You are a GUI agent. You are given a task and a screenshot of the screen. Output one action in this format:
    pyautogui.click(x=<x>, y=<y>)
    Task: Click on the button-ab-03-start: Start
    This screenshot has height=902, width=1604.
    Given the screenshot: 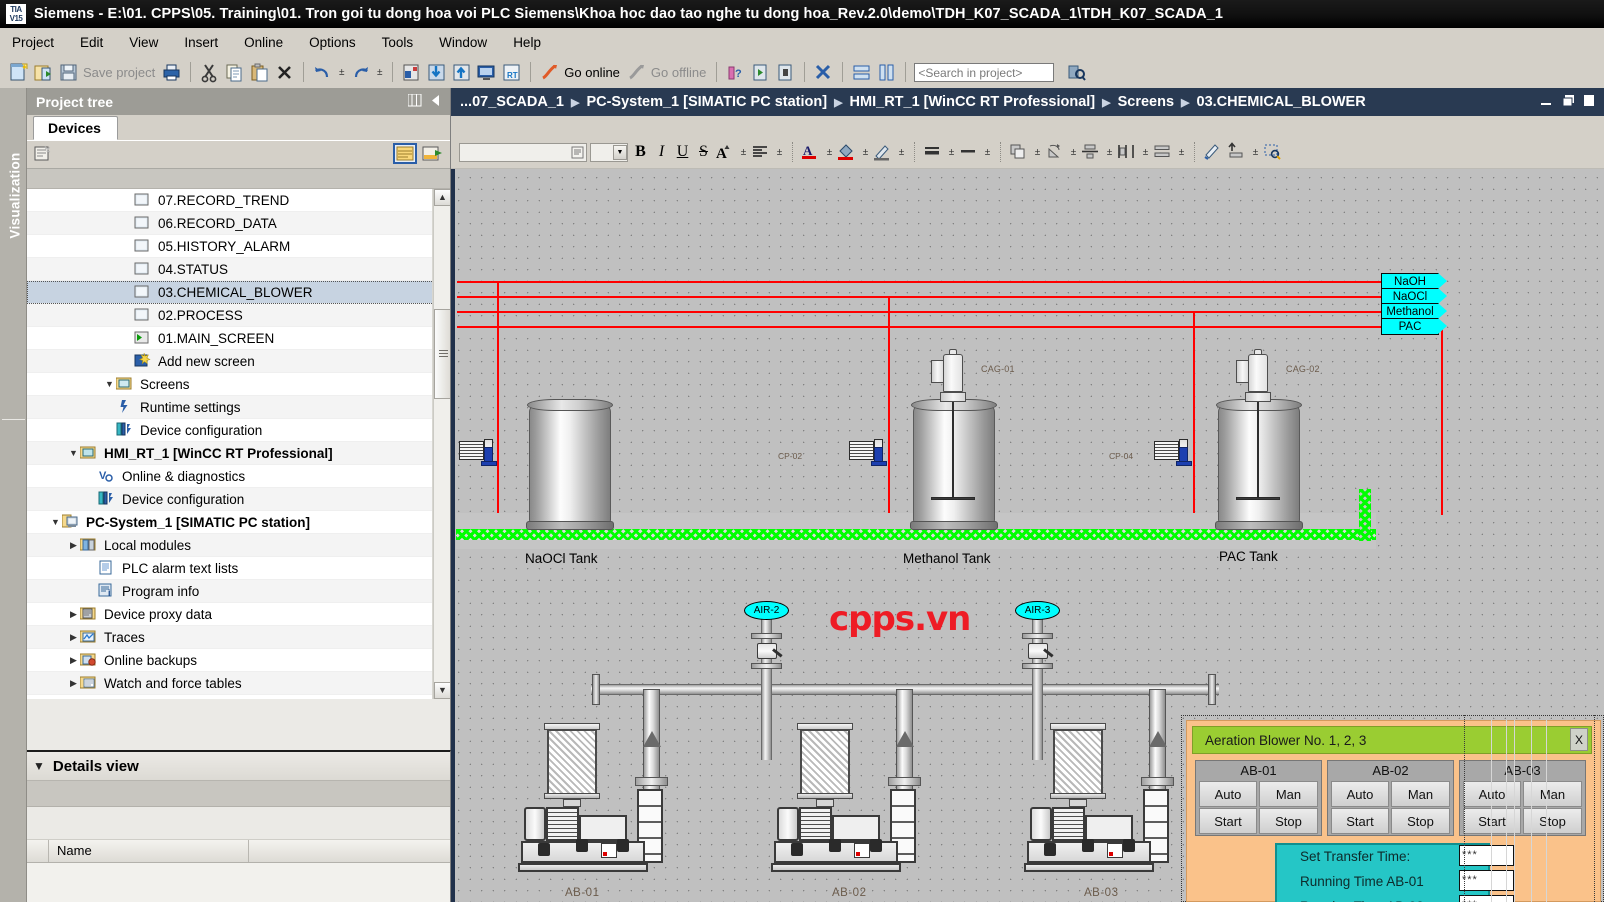 What is the action you would take?
    pyautogui.click(x=1492, y=821)
    